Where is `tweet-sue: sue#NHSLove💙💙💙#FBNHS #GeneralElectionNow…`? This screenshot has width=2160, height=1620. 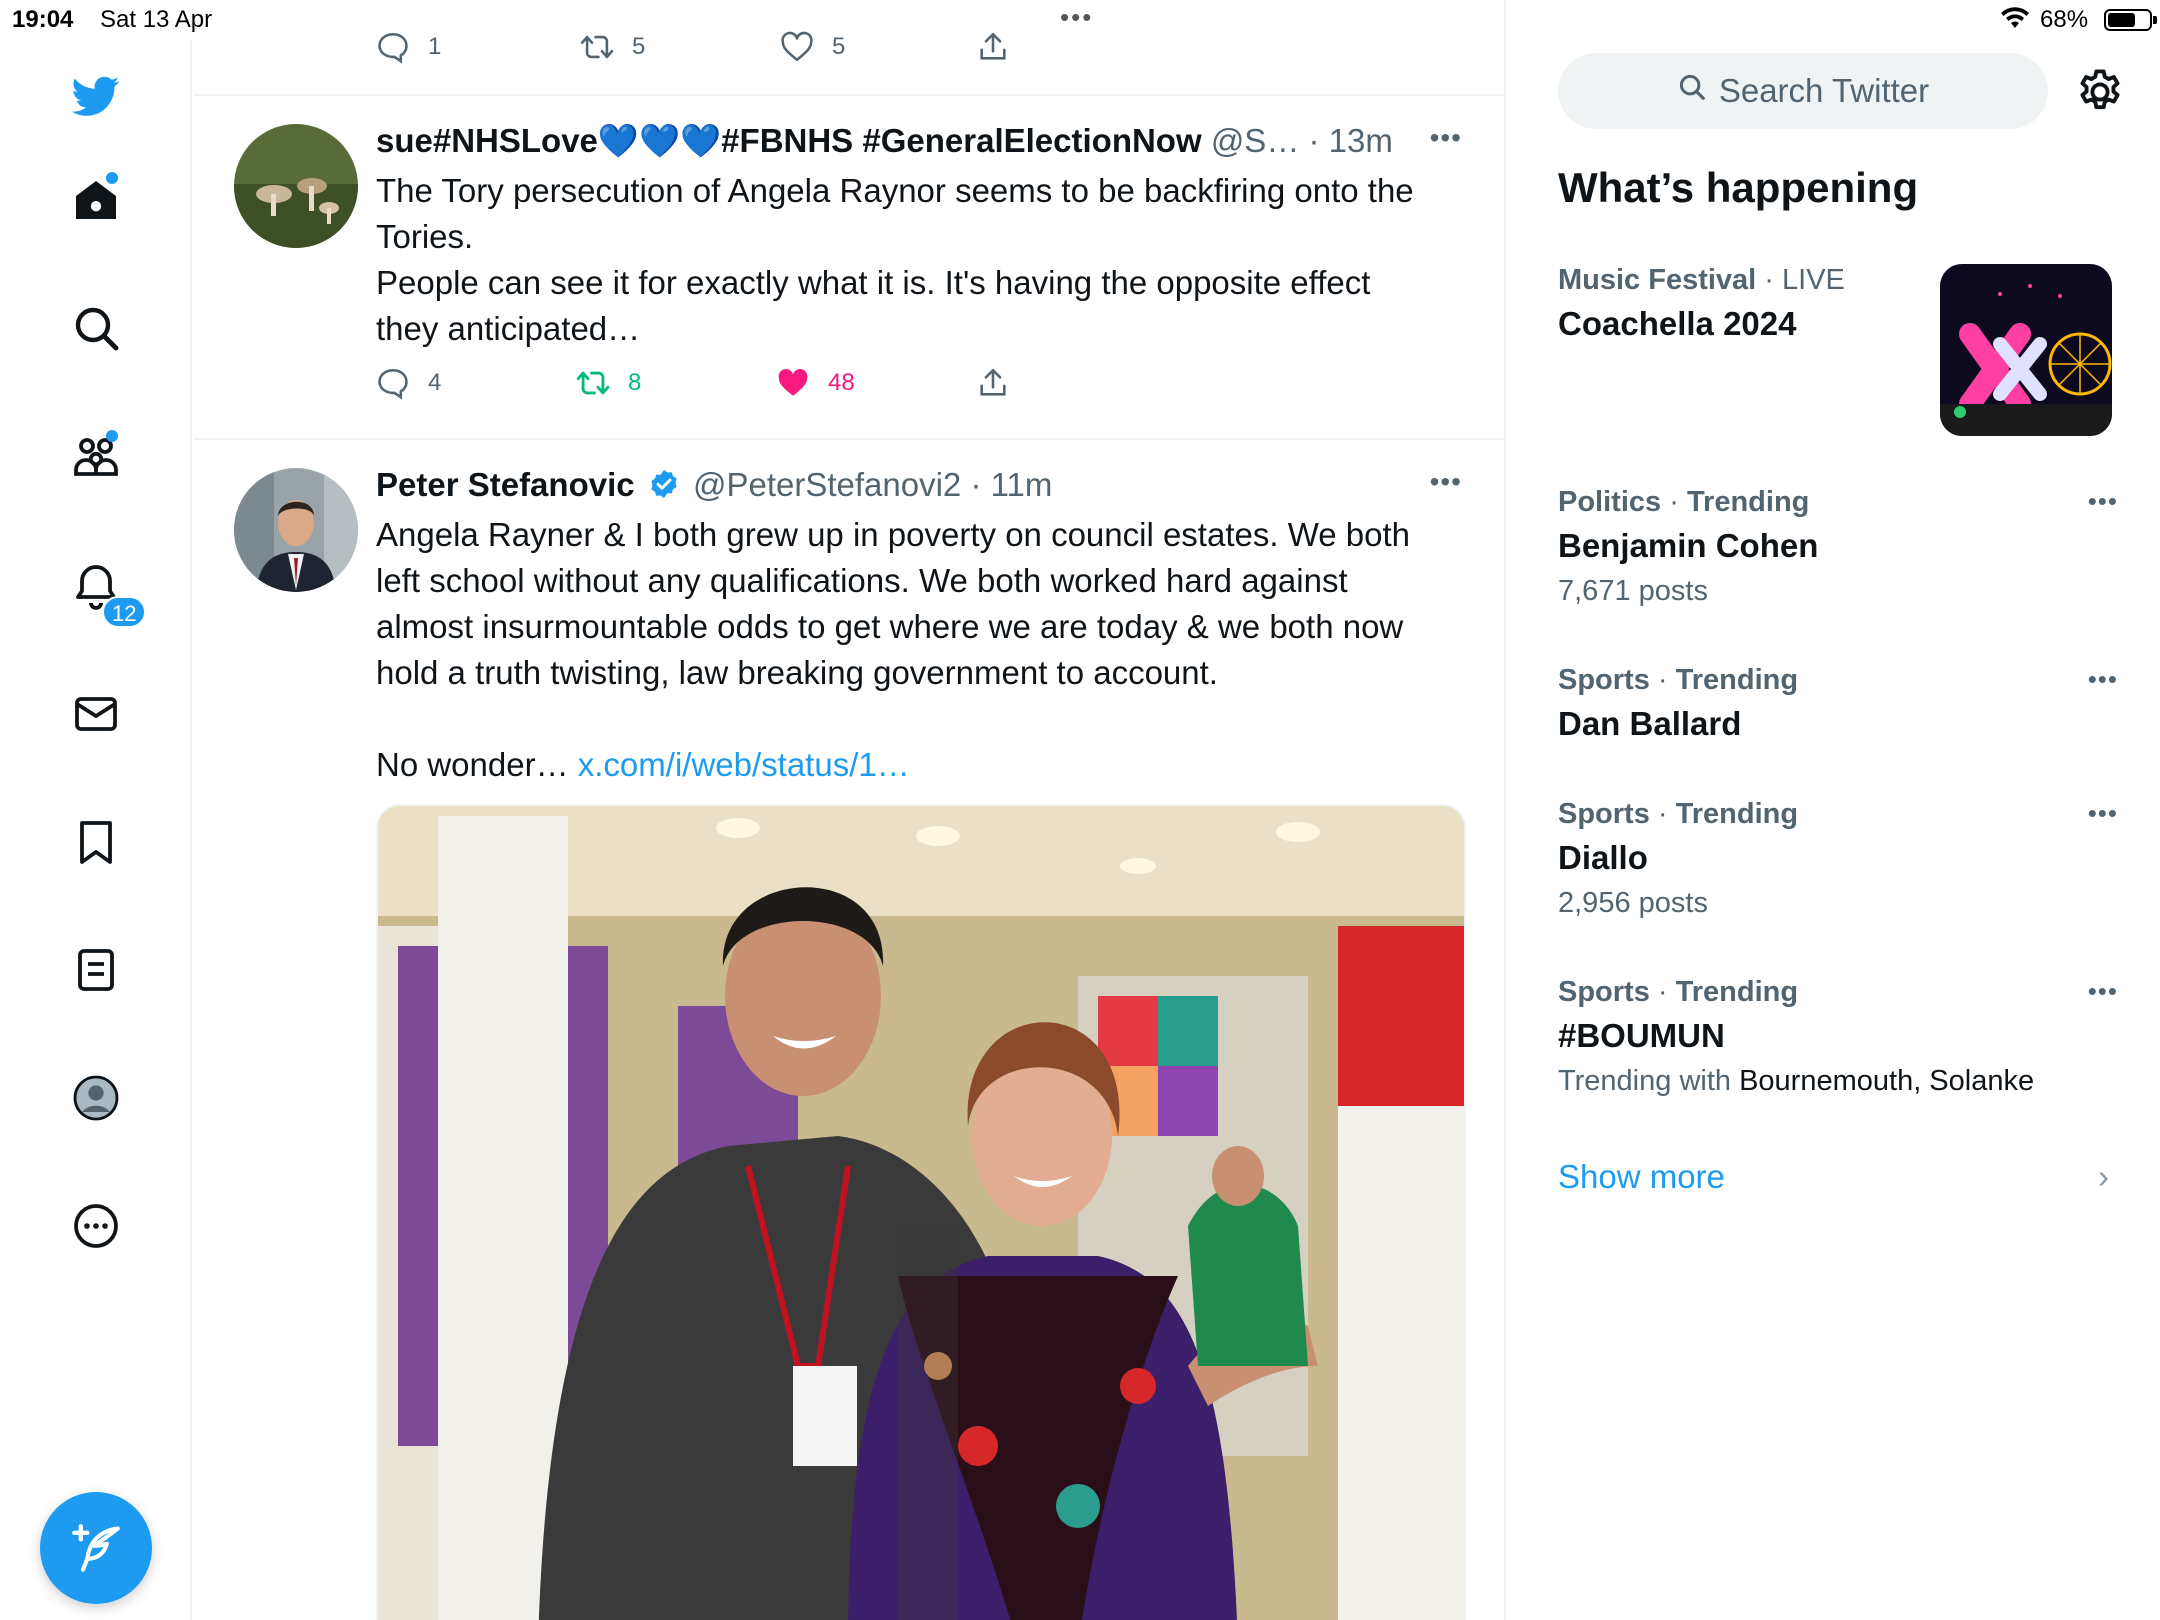
tweet-sue: sue#NHSLove💙💙💙#FBNHS #GeneralElectionNow… is located at coordinates (849, 268).